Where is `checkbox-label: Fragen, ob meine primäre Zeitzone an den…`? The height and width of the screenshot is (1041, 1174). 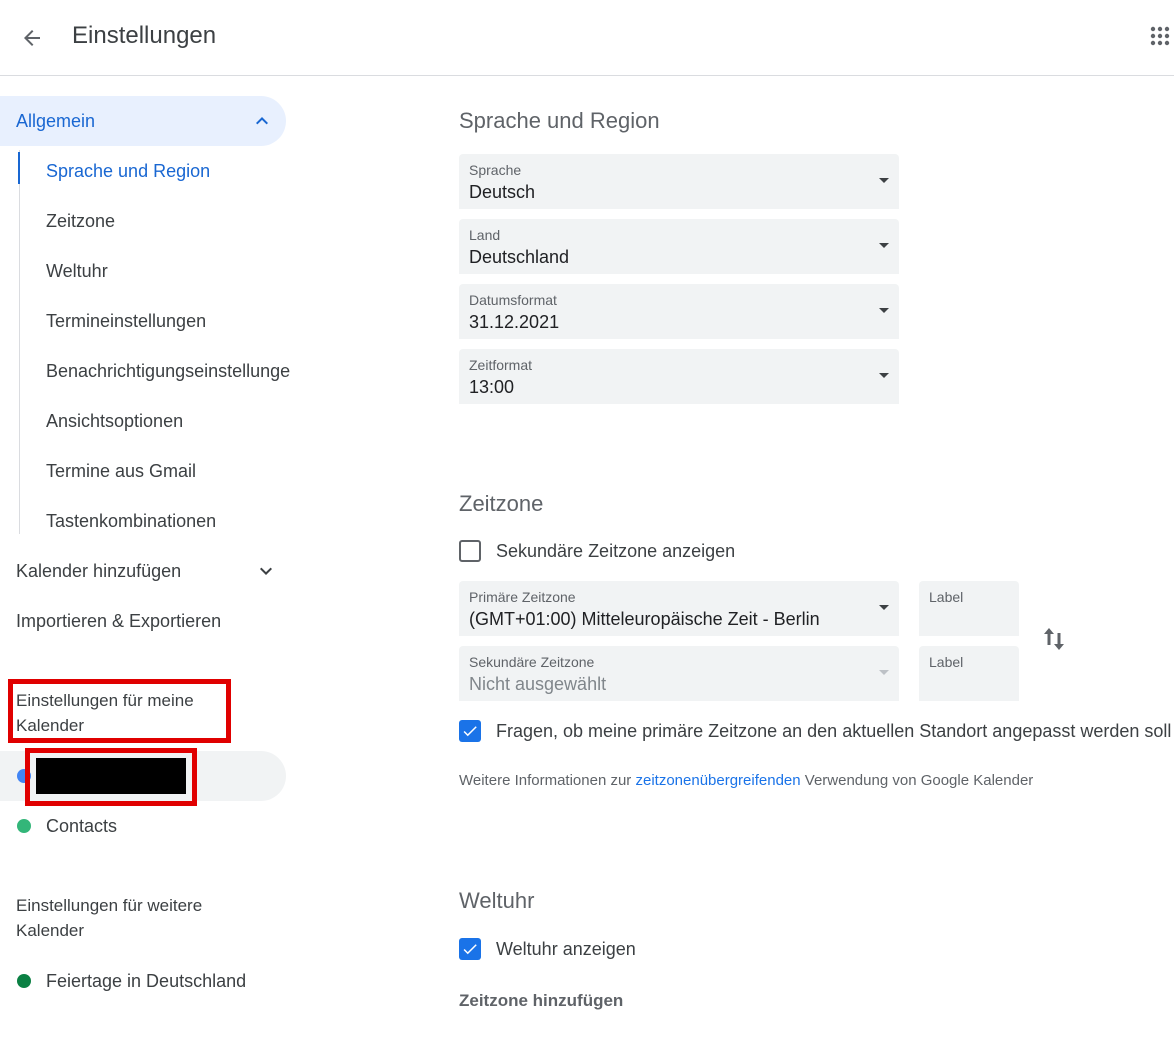 checkbox-label: Fragen, ob meine primäre Zeitzone an den… is located at coordinates (834, 730).